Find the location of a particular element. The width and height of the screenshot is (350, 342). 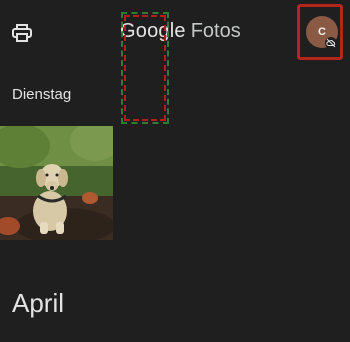

print-button is located at coordinates (22, 33).